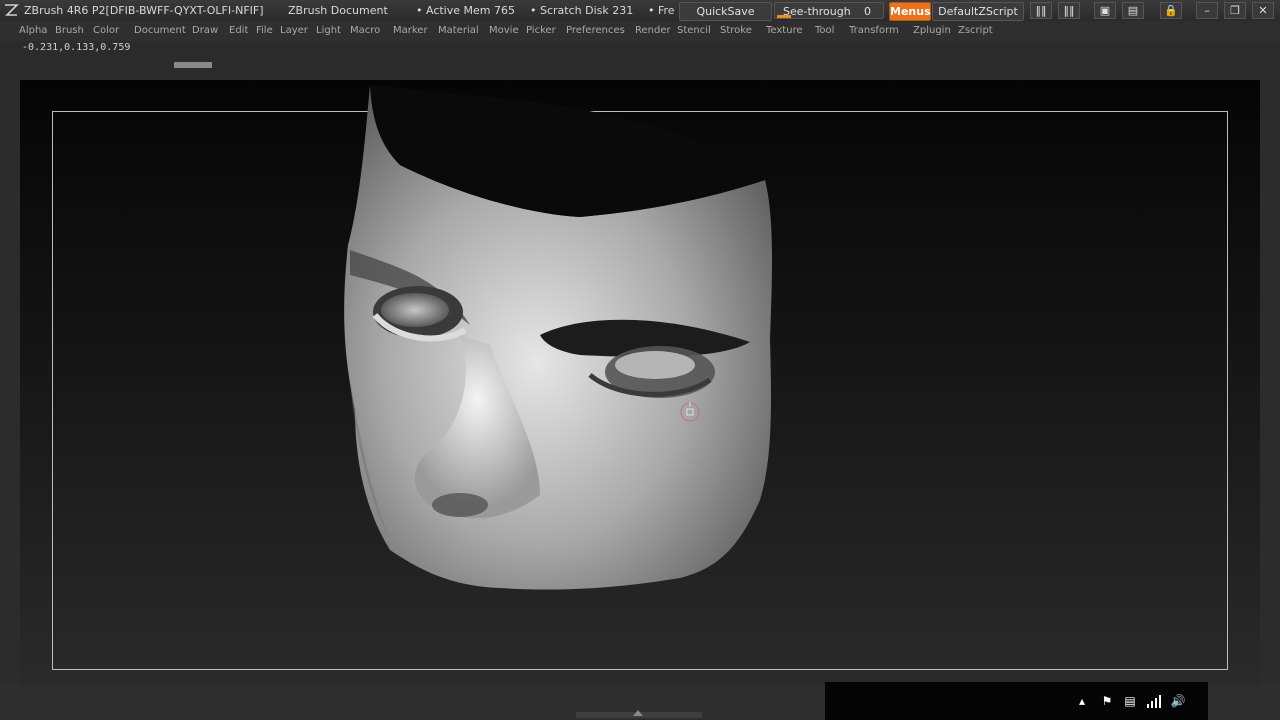 Image resolution: width=1280 pixels, height=720 pixels. What do you see at coordinates (1207, 10) in the screenshot?
I see `minimize-icon: –` at bounding box center [1207, 10].